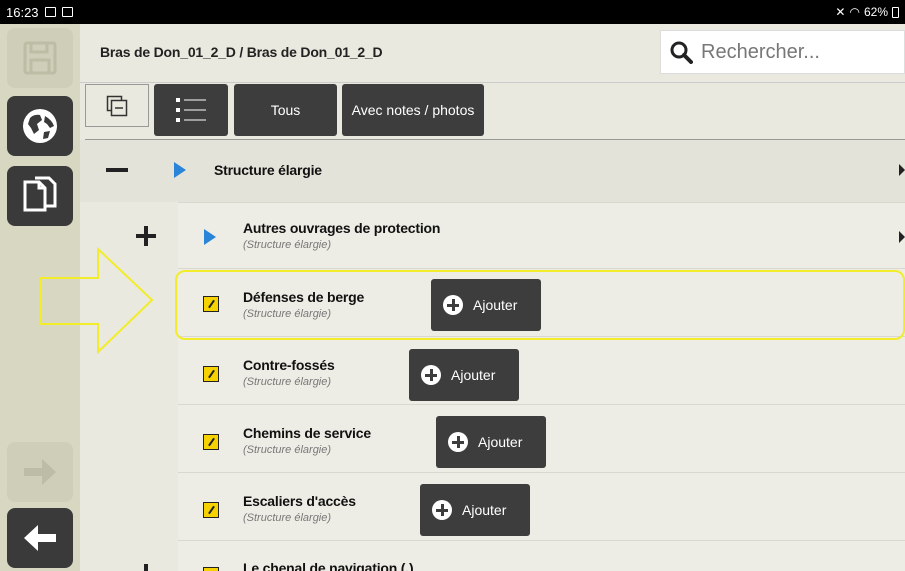 The height and width of the screenshot is (571, 905). What do you see at coordinates (50, 12) in the screenshot?
I see `gallery-notification-icon` at bounding box center [50, 12].